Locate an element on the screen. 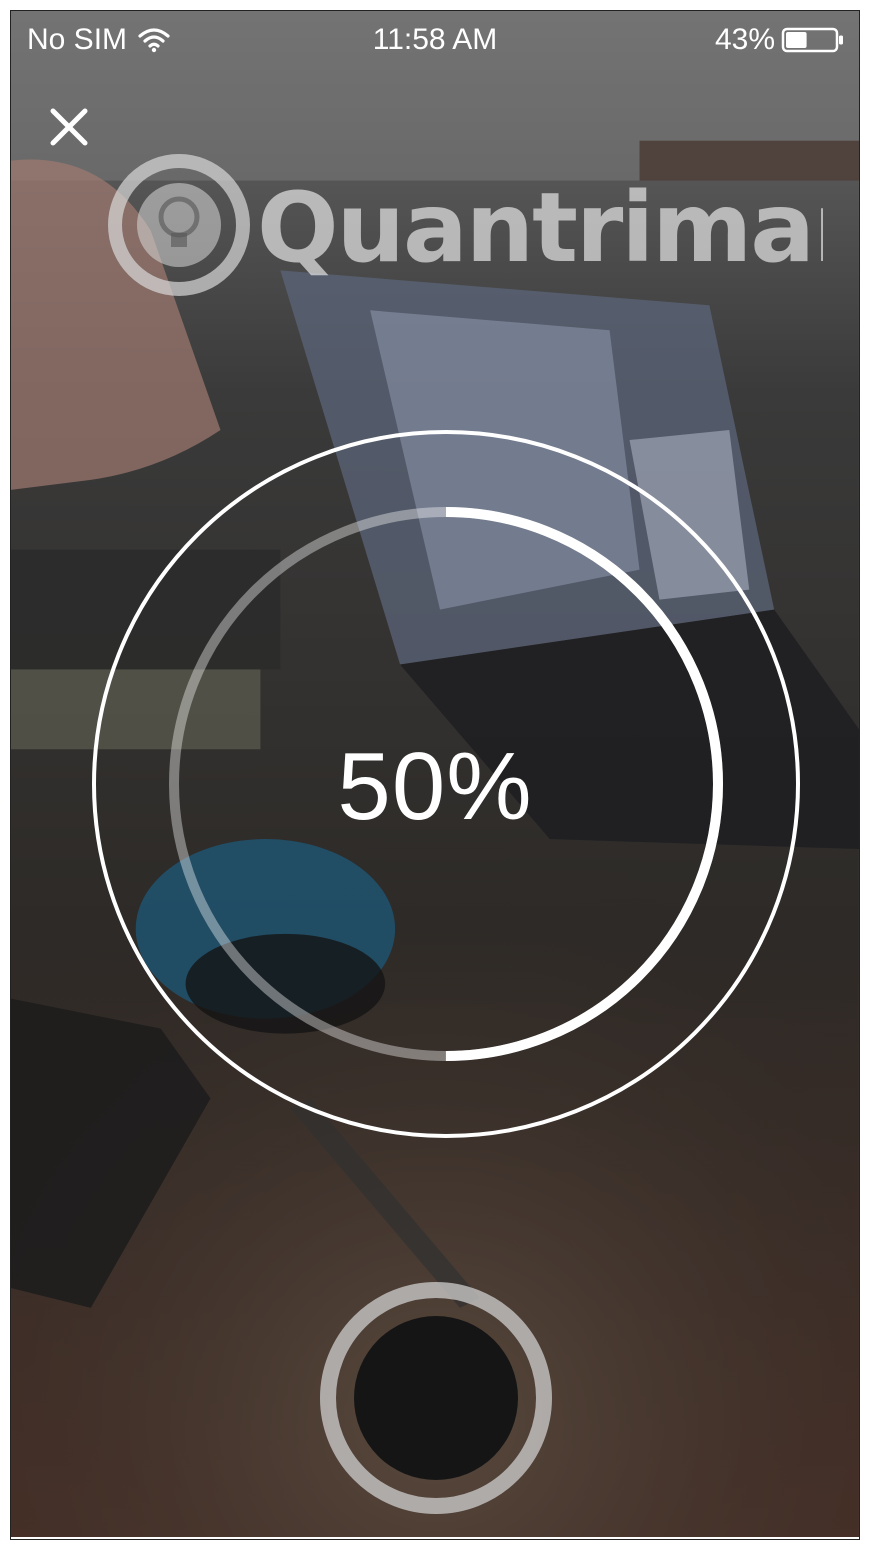 Image resolution: width=870 pixels, height=1548 pixels. close-icon is located at coordinates (69, 127).